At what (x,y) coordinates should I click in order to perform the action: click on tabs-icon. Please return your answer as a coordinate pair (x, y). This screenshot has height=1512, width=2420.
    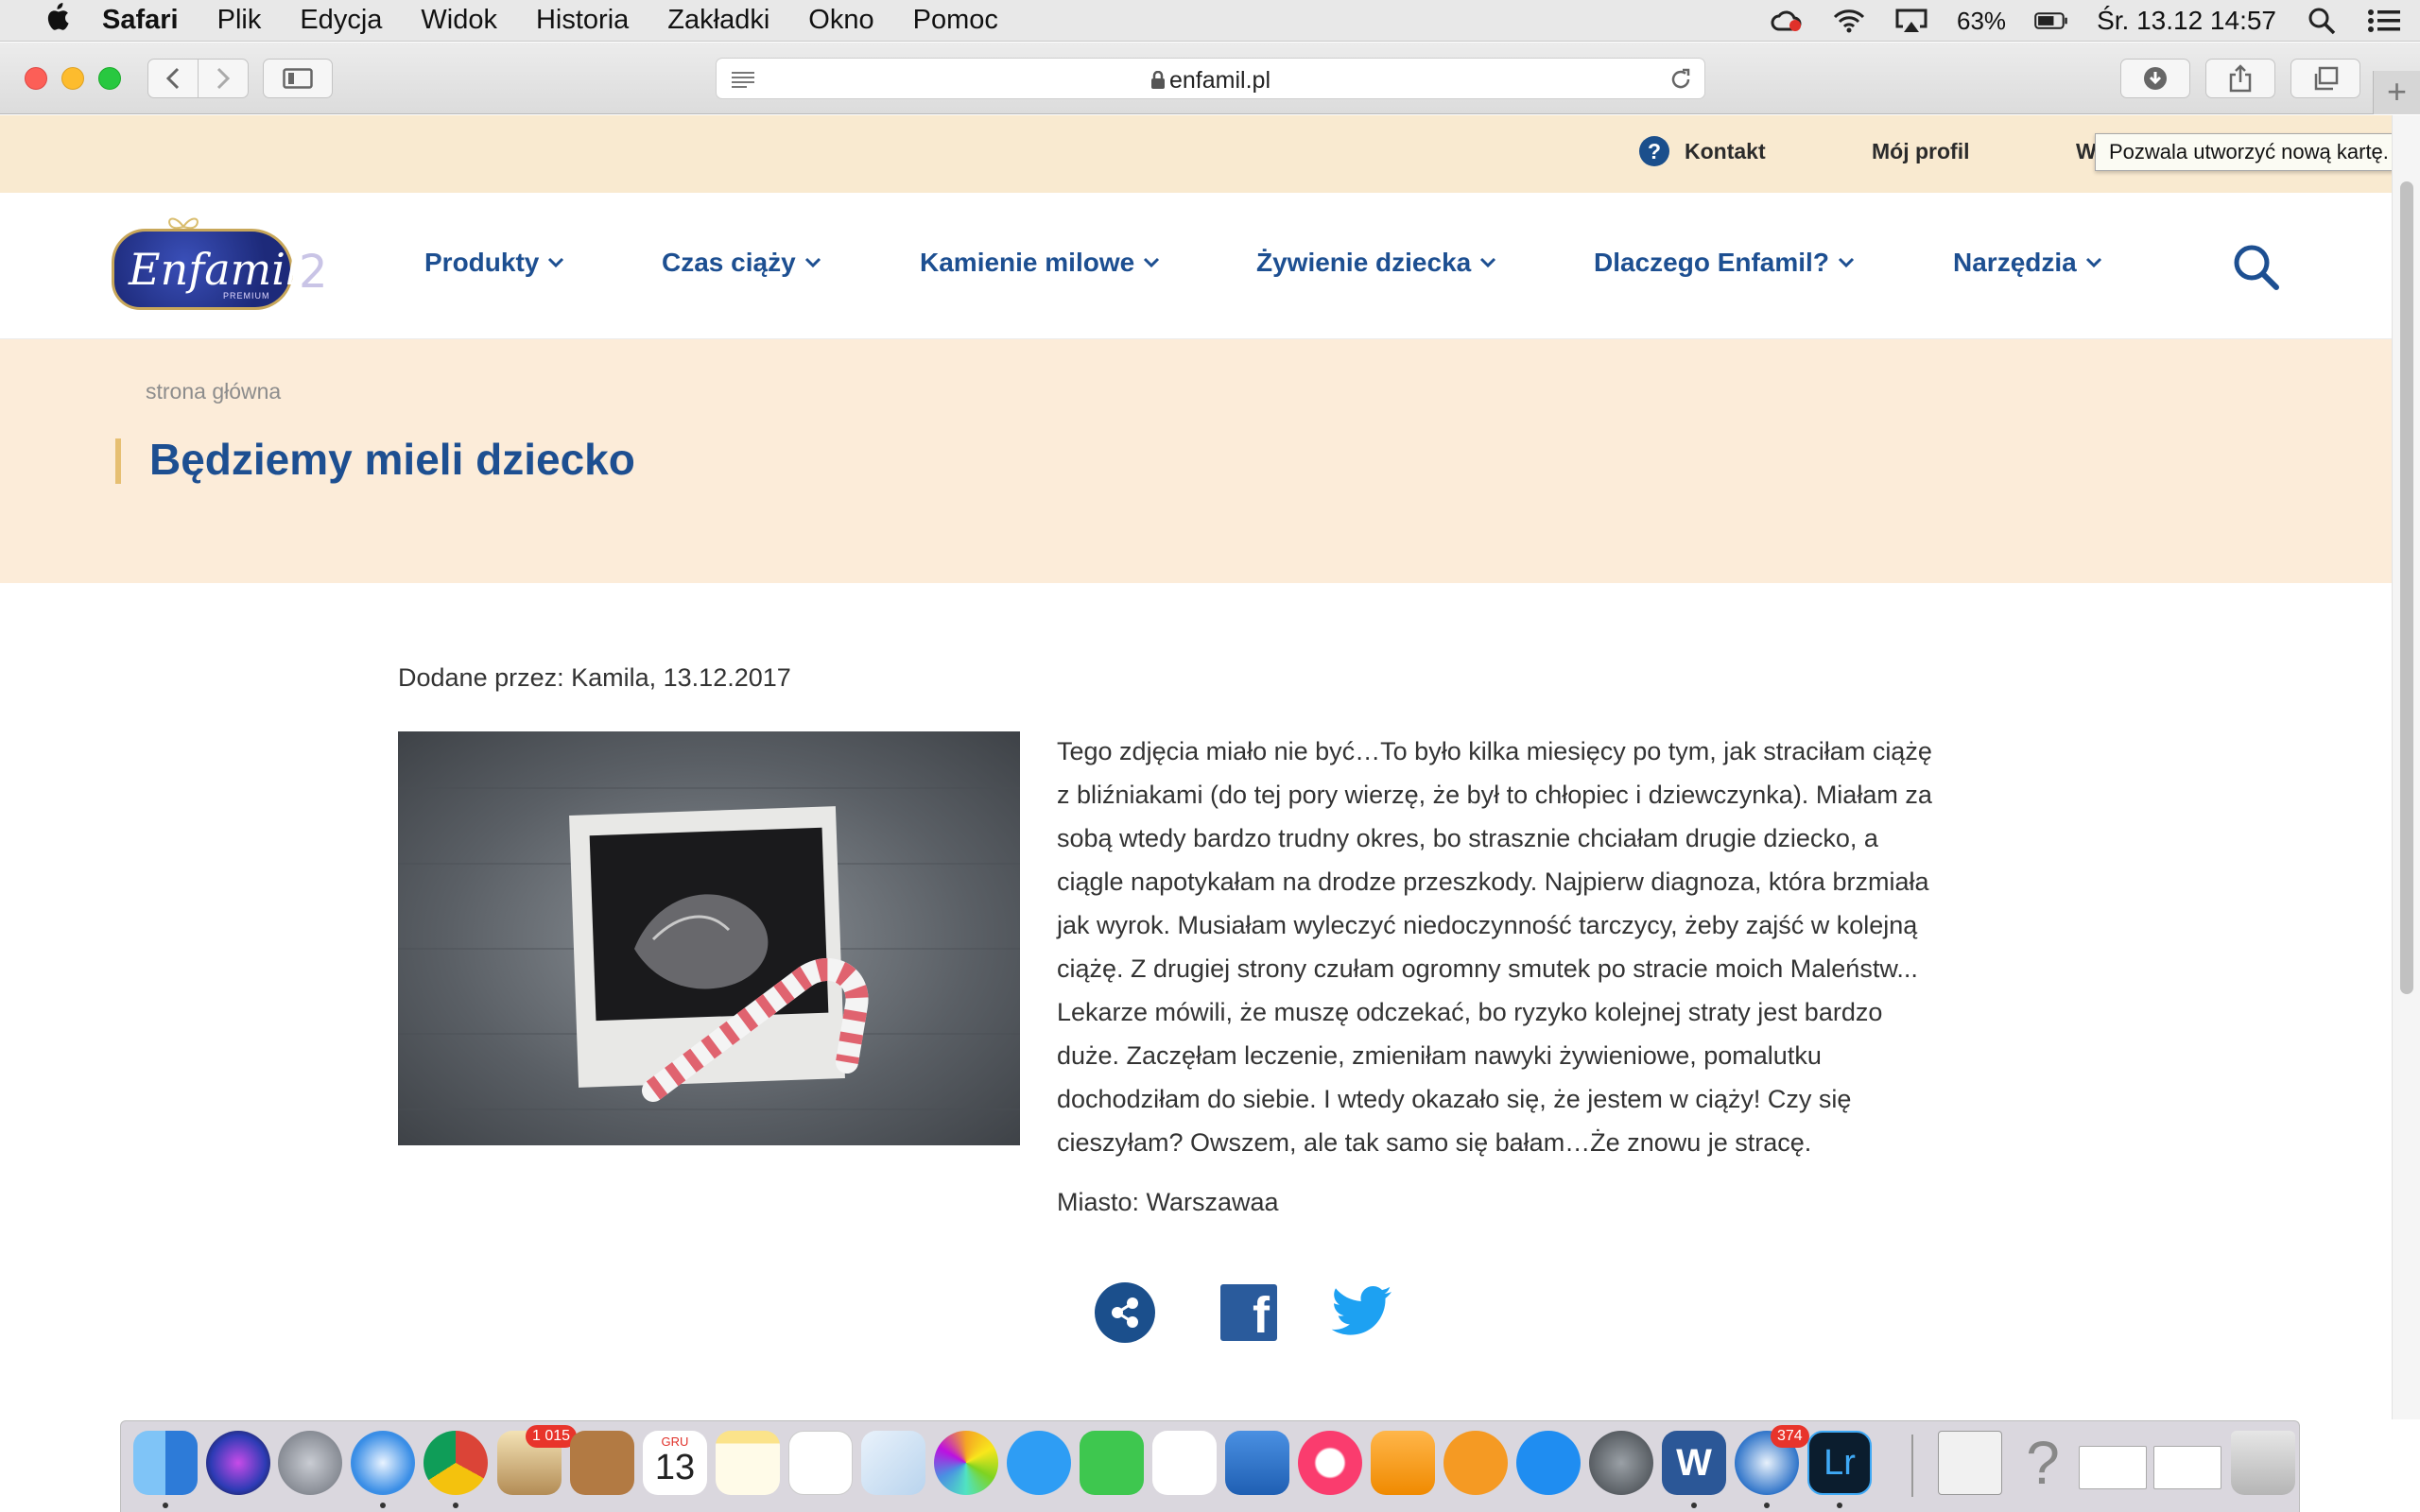
    Looking at the image, I should click on (2326, 78).